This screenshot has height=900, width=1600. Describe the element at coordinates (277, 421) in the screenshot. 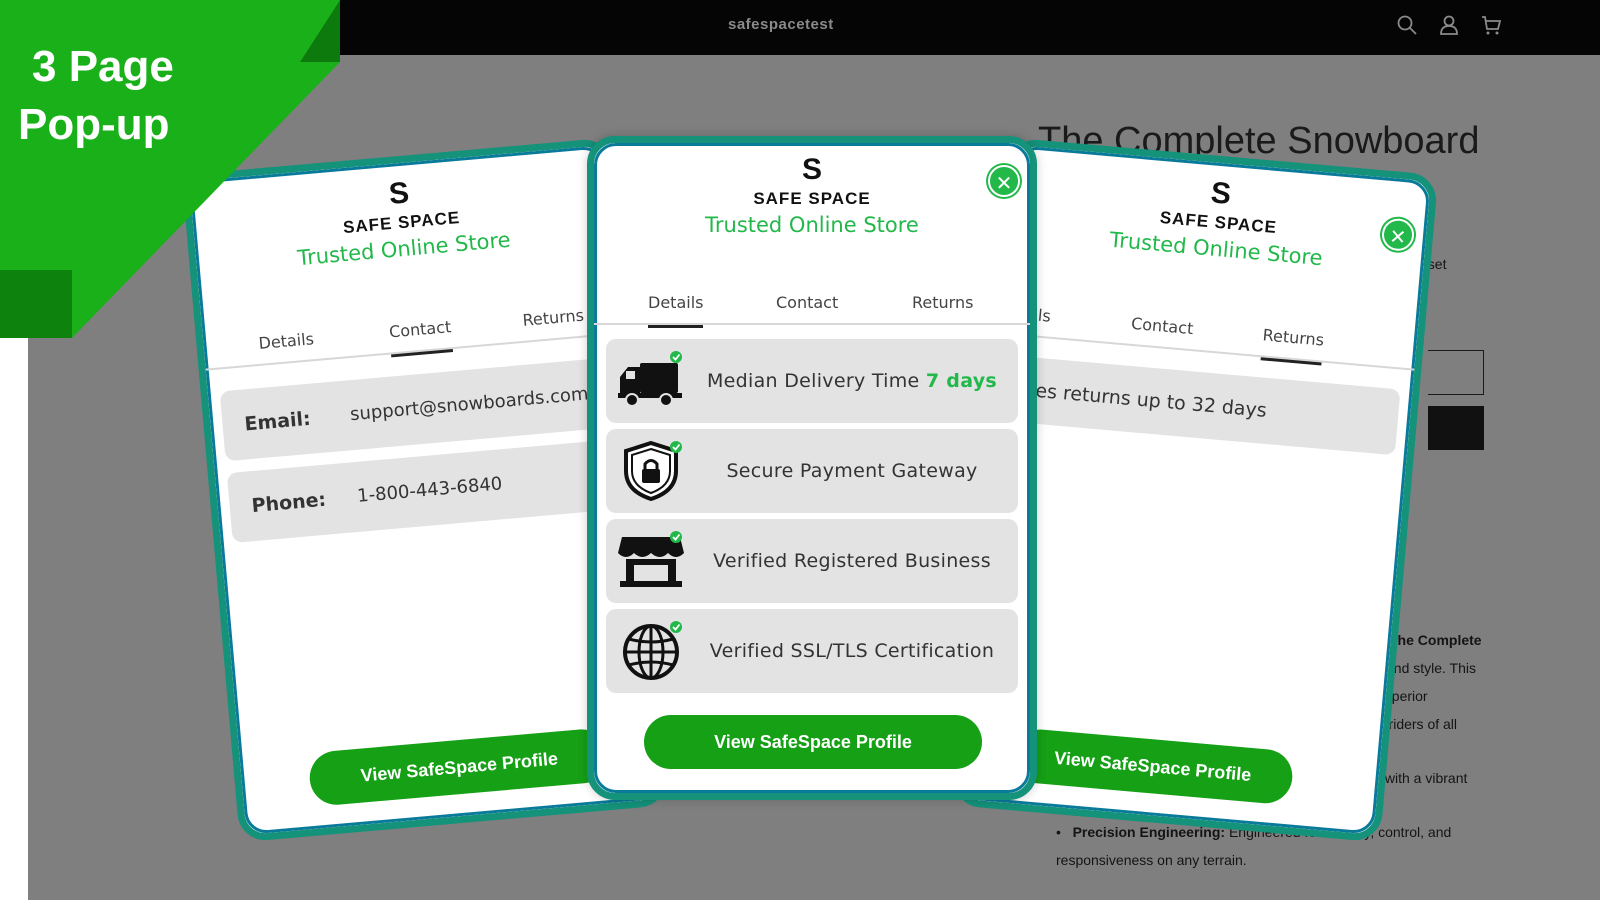

I see `email-label: Email:` at that location.